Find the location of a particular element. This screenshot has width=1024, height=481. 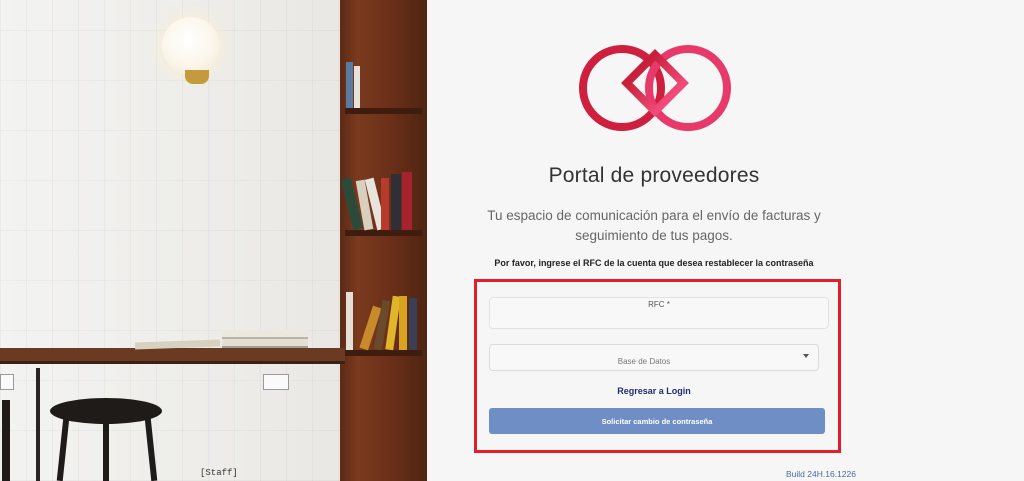

lamp-base is located at coordinates (197, 77).